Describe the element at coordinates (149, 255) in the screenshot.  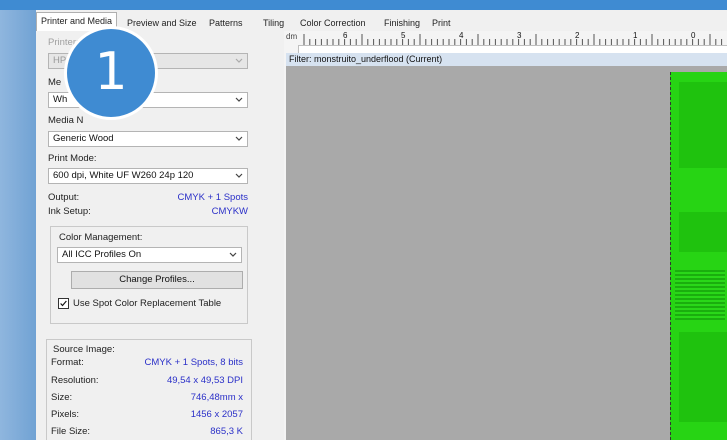
I see `icc-profile-select: All ICC Profiles On` at that location.